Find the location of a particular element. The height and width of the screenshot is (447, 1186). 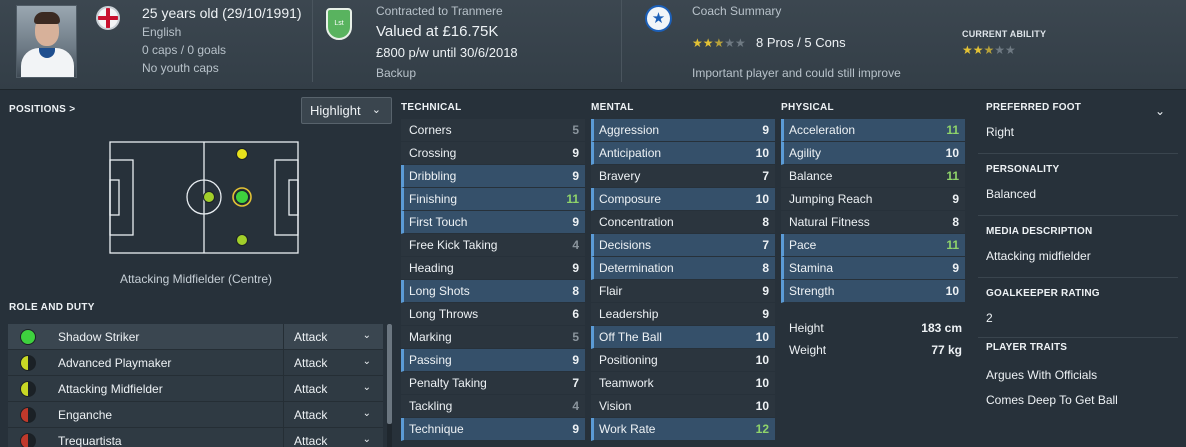

attribute-row-dribbling: Dribbling 9 is located at coordinates (493, 176).